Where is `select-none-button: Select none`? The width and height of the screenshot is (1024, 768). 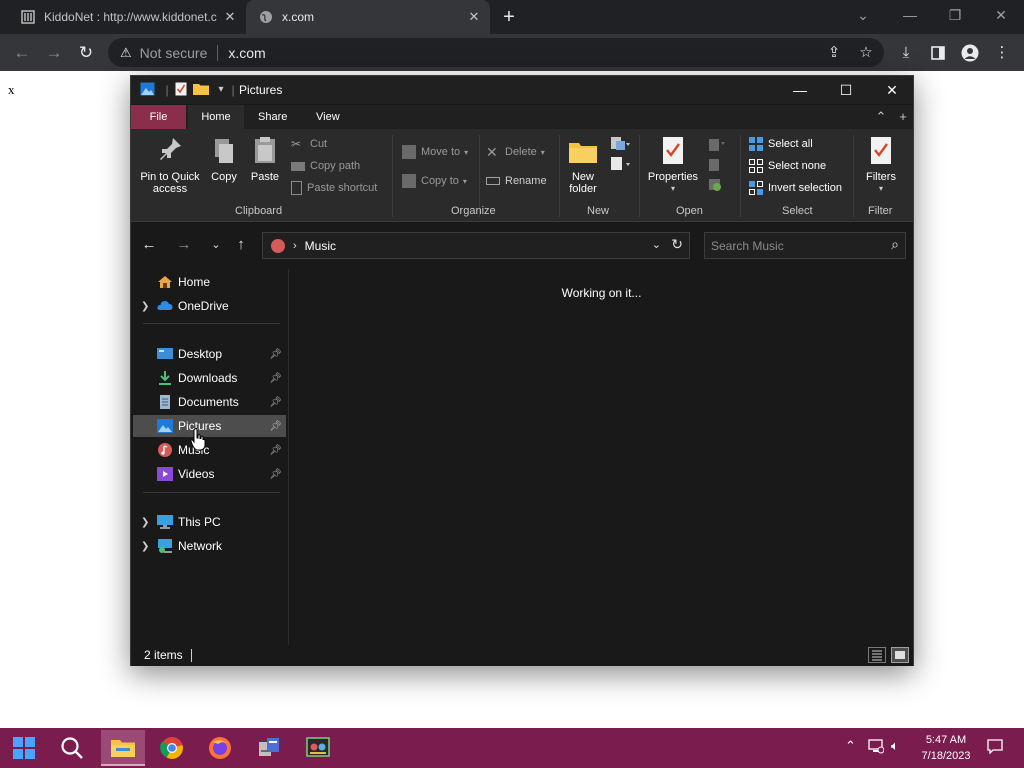 select-none-button: Select none is located at coordinates (787, 166).